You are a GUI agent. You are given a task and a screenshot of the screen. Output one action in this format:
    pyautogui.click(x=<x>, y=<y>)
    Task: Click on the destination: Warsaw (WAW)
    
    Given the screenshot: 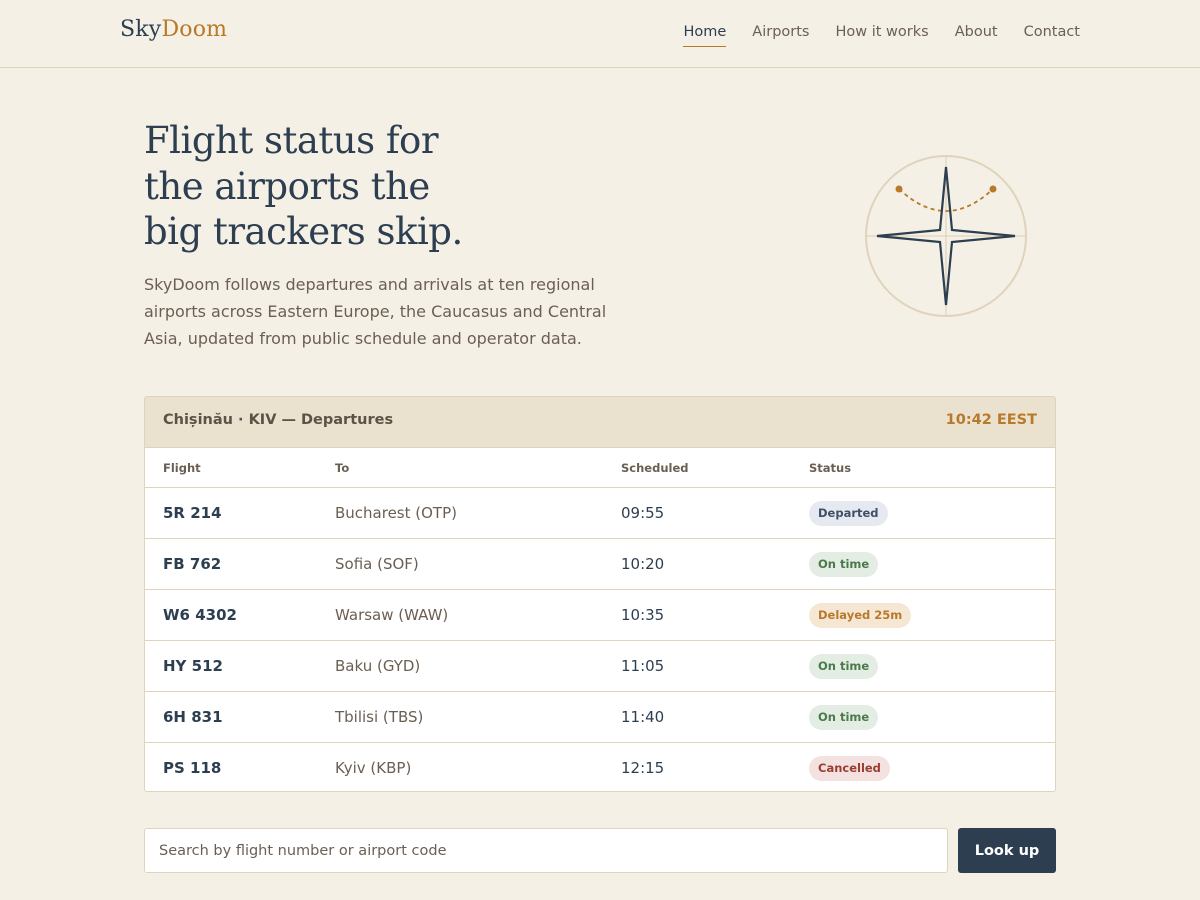 What is the action you would take?
    pyautogui.click(x=478, y=615)
    